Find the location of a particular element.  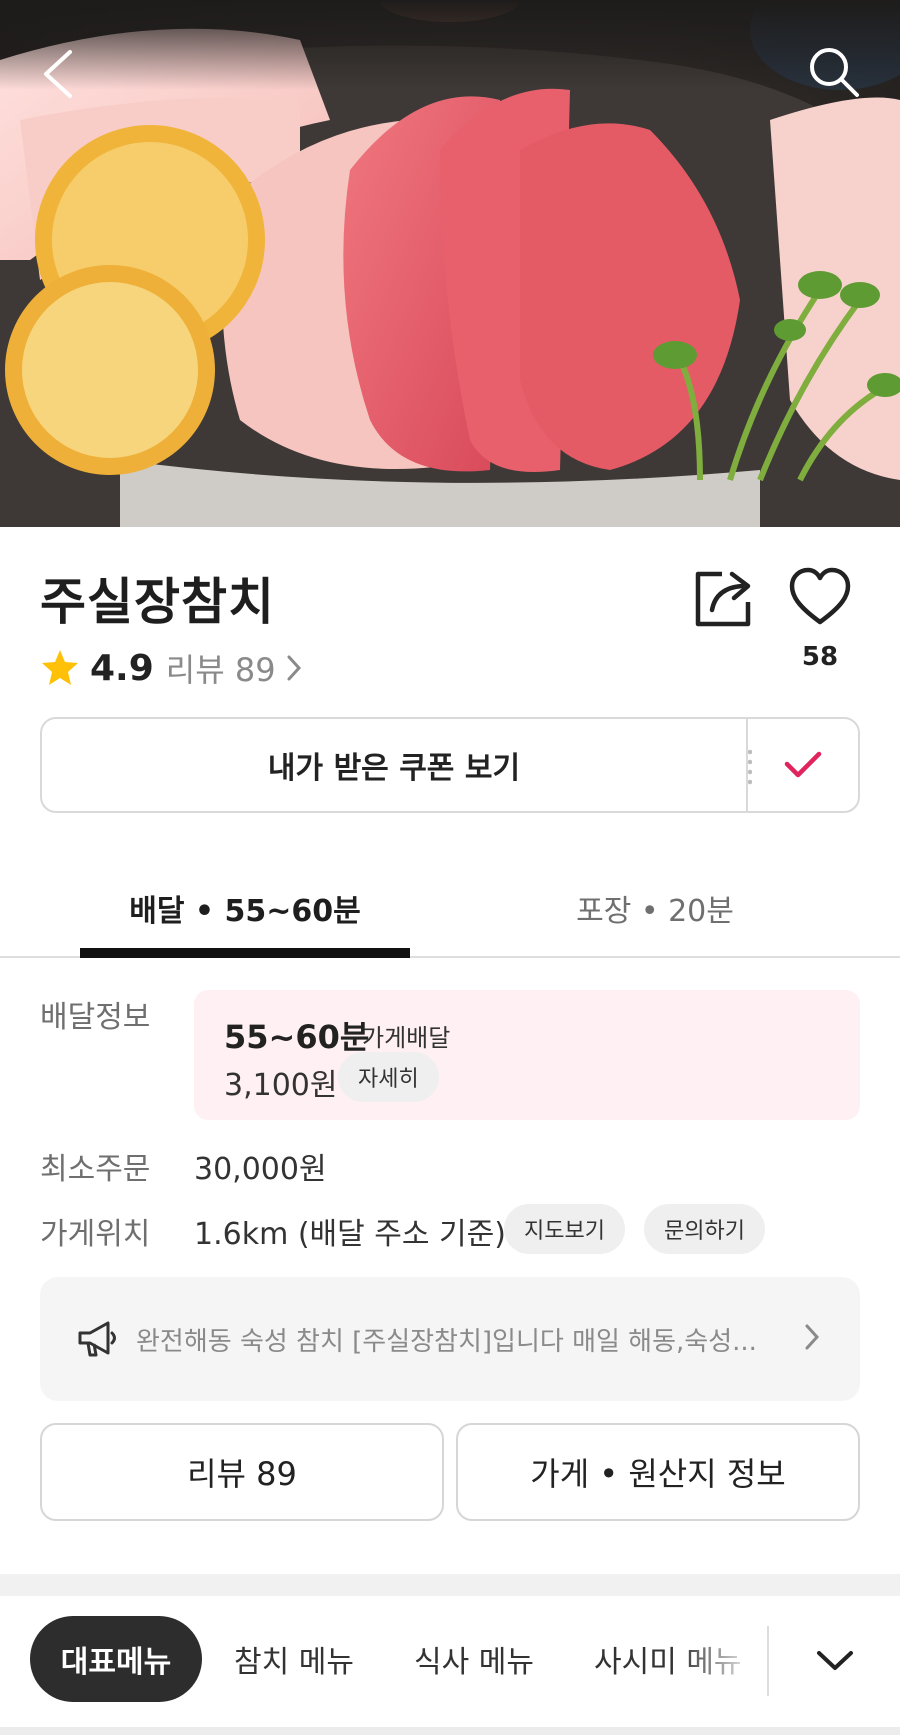

location-value: 1.6km (배달 주소 기준) is located at coordinates (350, 1234).